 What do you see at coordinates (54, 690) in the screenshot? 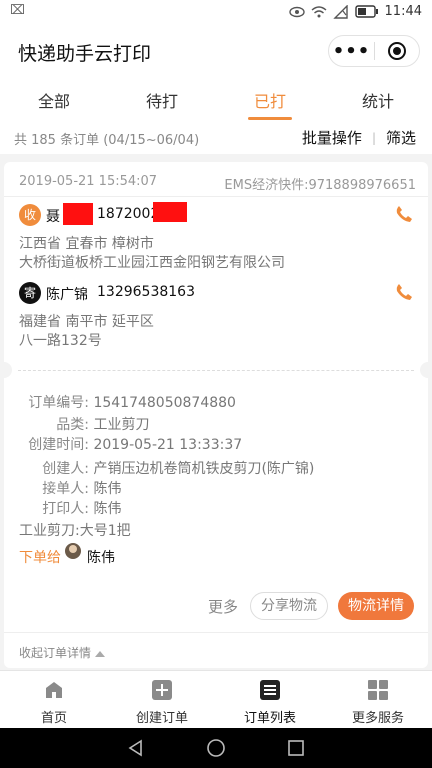
I see `home-icon` at bounding box center [54, 690].